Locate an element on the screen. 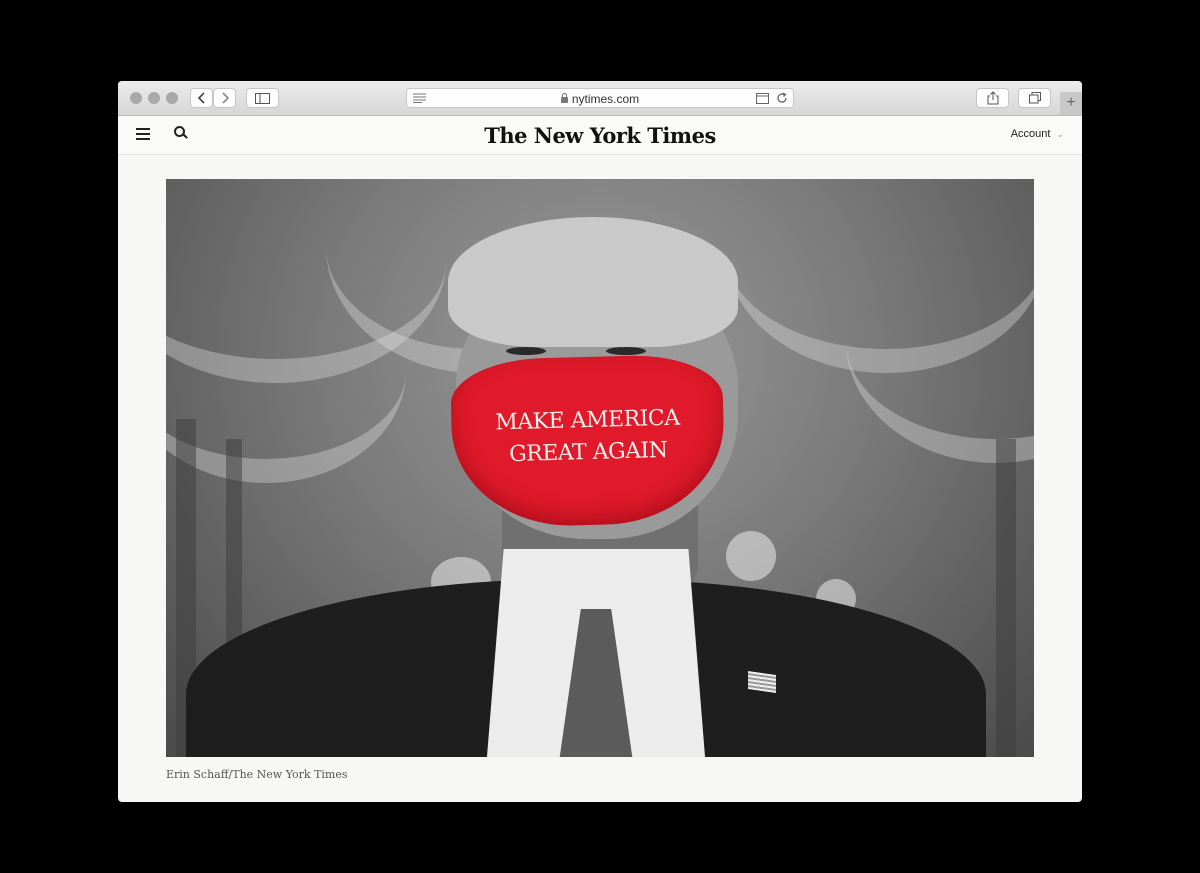  right-eye is located at coordinates (626, 351).